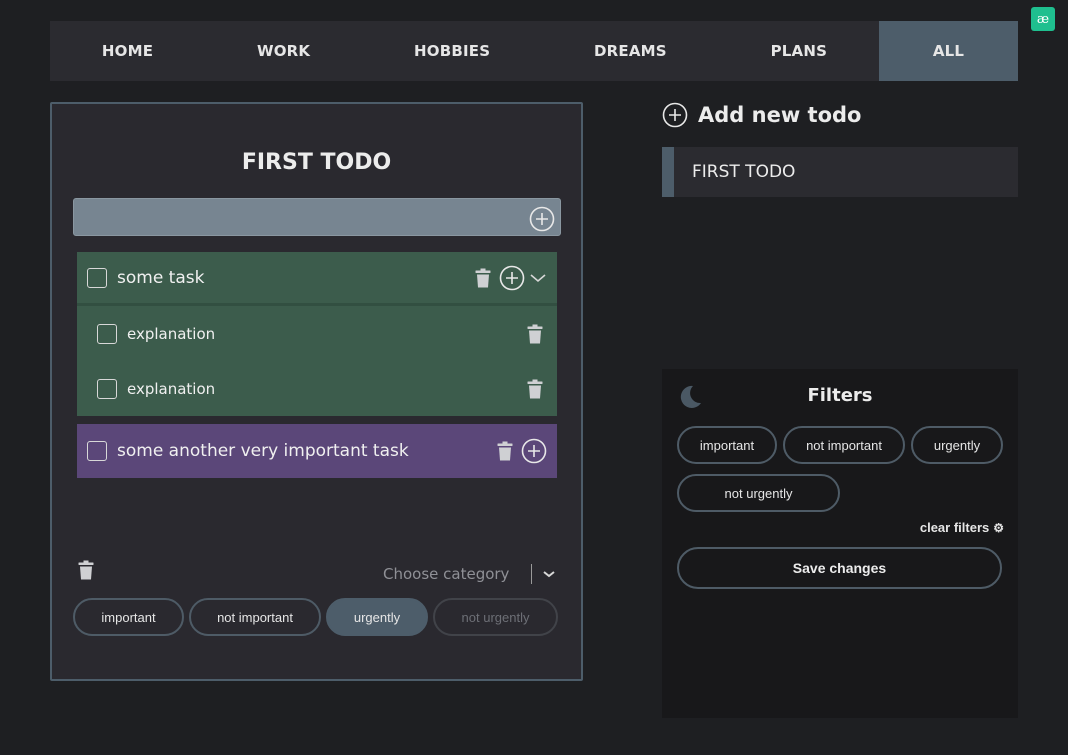 The image size is (1068, 755). What do you see at coordinates (727, 445) in the screenshot?
I see `filter-important: important` at bounding box center [727, 445].